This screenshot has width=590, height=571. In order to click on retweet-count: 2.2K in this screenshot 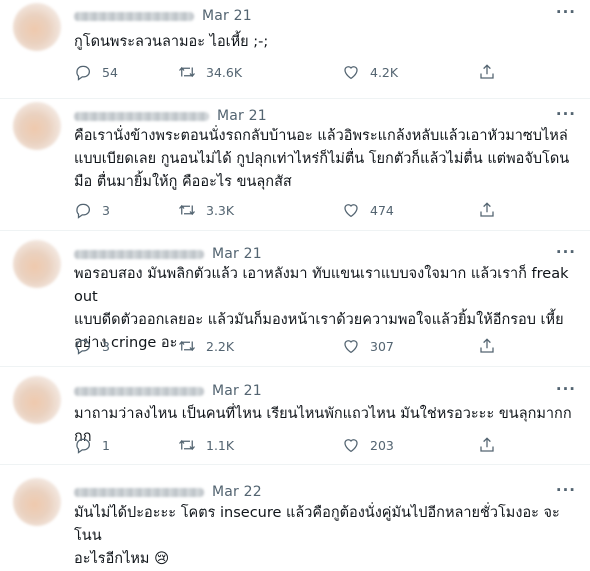, I will do `click(220, 346)`.